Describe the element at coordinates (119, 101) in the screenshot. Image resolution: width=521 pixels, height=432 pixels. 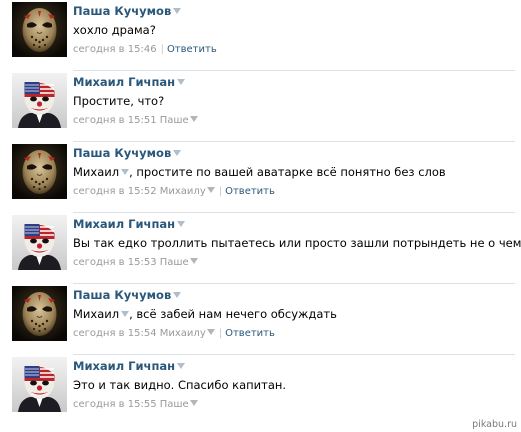
I see `comment-text: Простите, что?` at that location.